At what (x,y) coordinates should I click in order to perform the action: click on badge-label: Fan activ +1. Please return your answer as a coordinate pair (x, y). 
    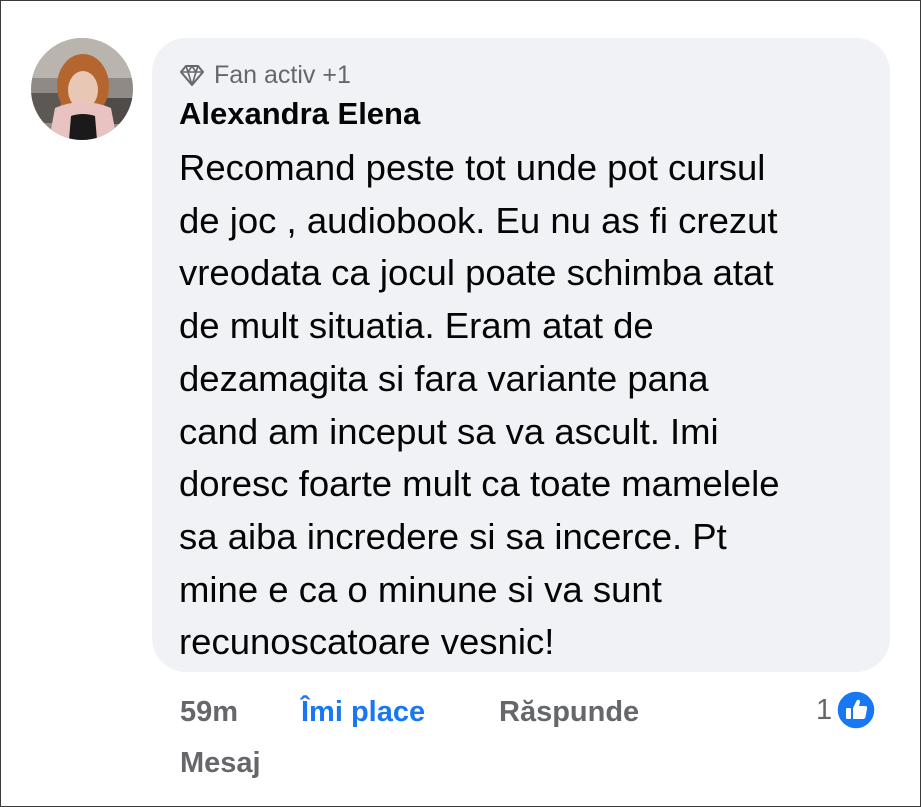
    Looking at the image, I should click on (282, 74).